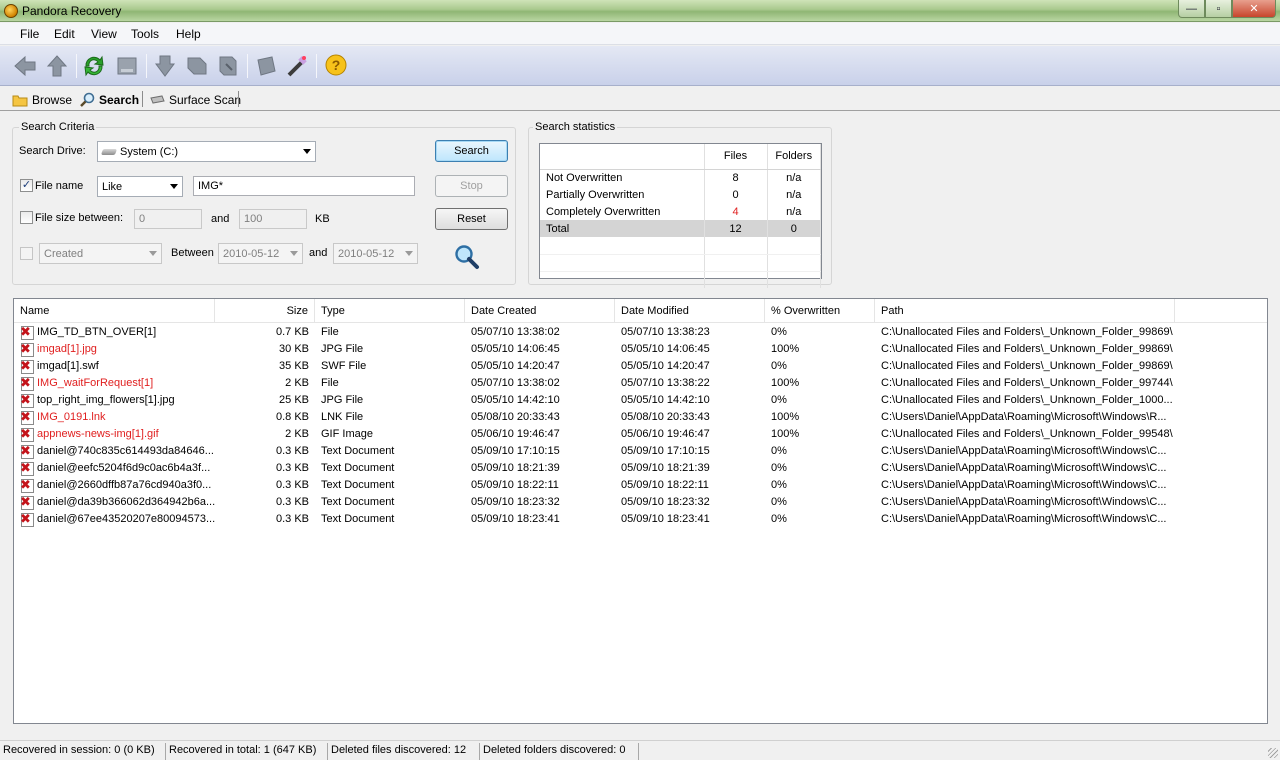 The image size is (1280, 760). What do you see at coordinates (471, 219) in the screenshot?
I see `reset-button: Reset` at bounding box center [471, 219].